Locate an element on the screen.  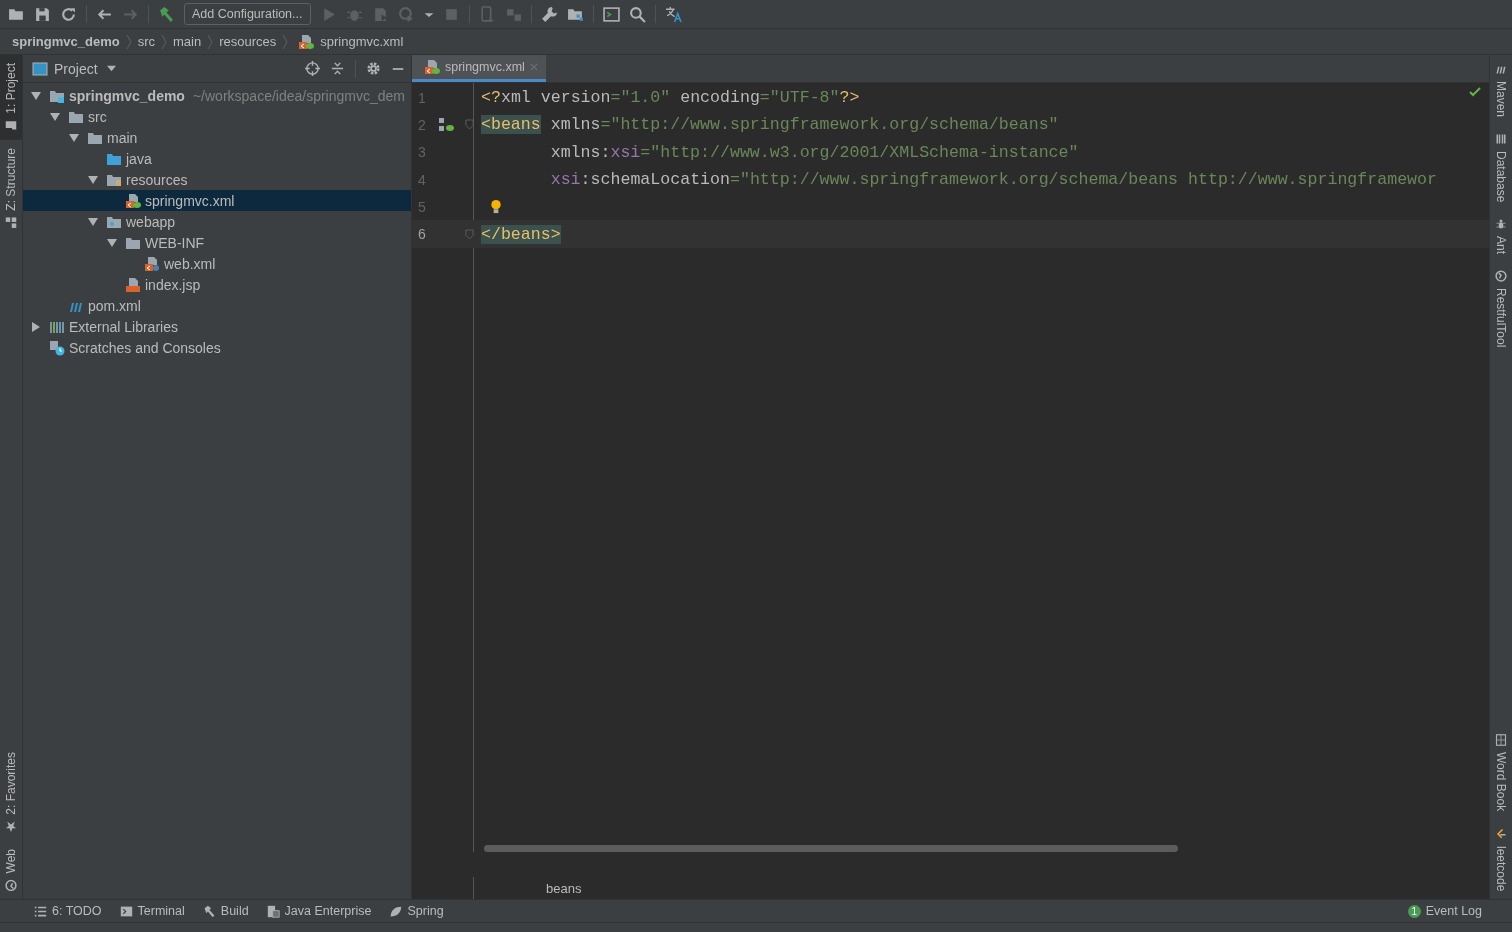
tree-item: pom.xml is located at coordinates (217, 305).